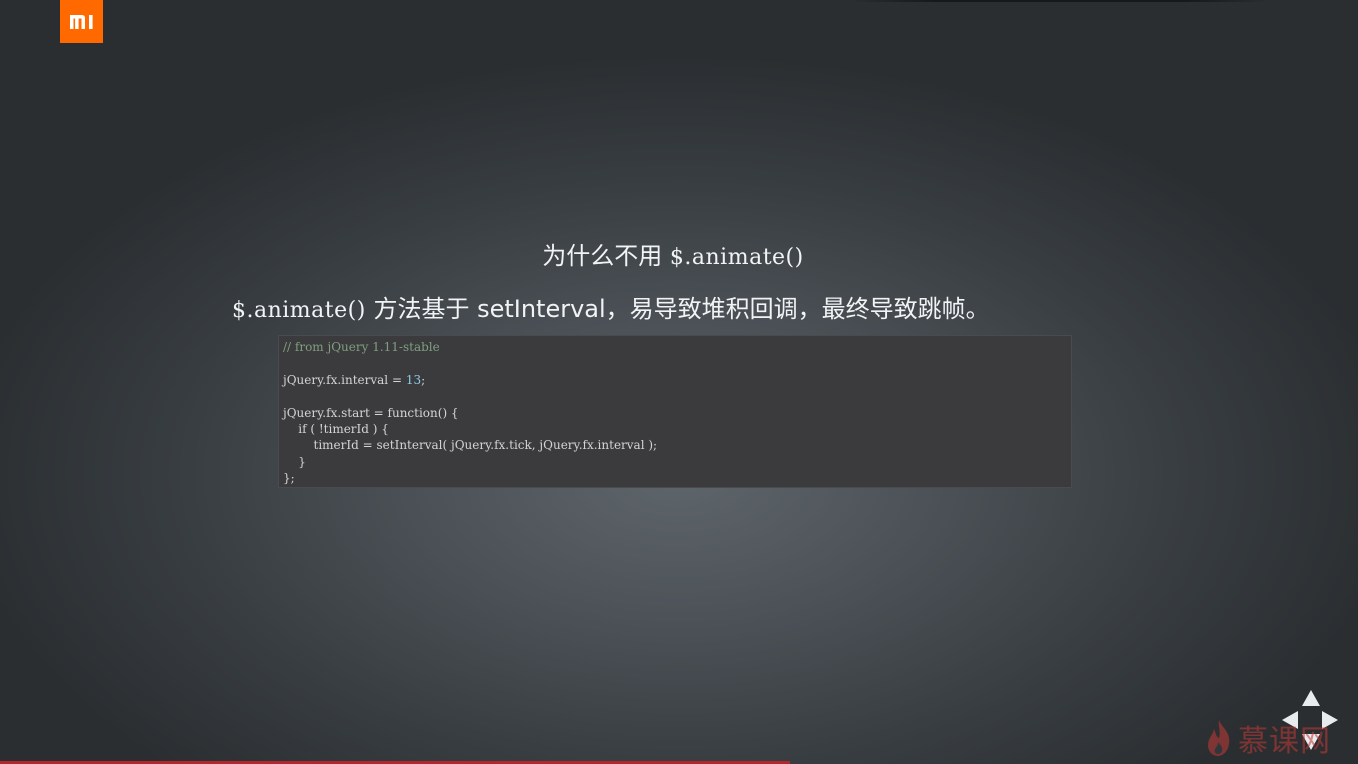 Image resolution: width=1358 pixels, height=764 pixels. Describe the element at coordinates (1060, 1) in the screenshot. I see `top-edge-strip` at that location.